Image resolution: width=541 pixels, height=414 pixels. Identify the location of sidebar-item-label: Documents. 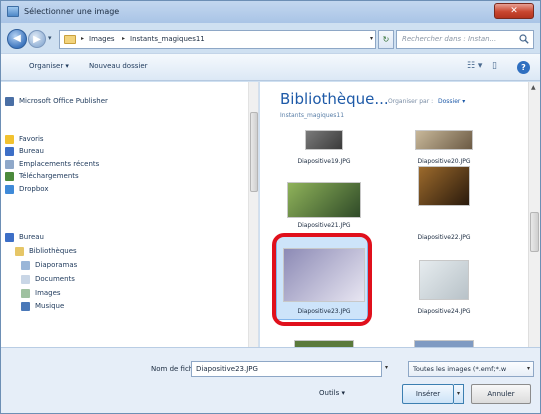
(55, 279).